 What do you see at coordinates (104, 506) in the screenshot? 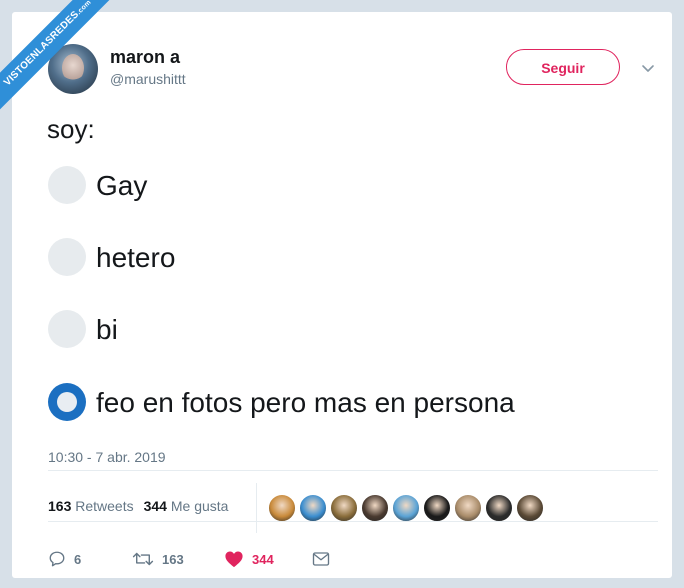
I see `retweets-label: Retweets` at bounding box center [104, 506].